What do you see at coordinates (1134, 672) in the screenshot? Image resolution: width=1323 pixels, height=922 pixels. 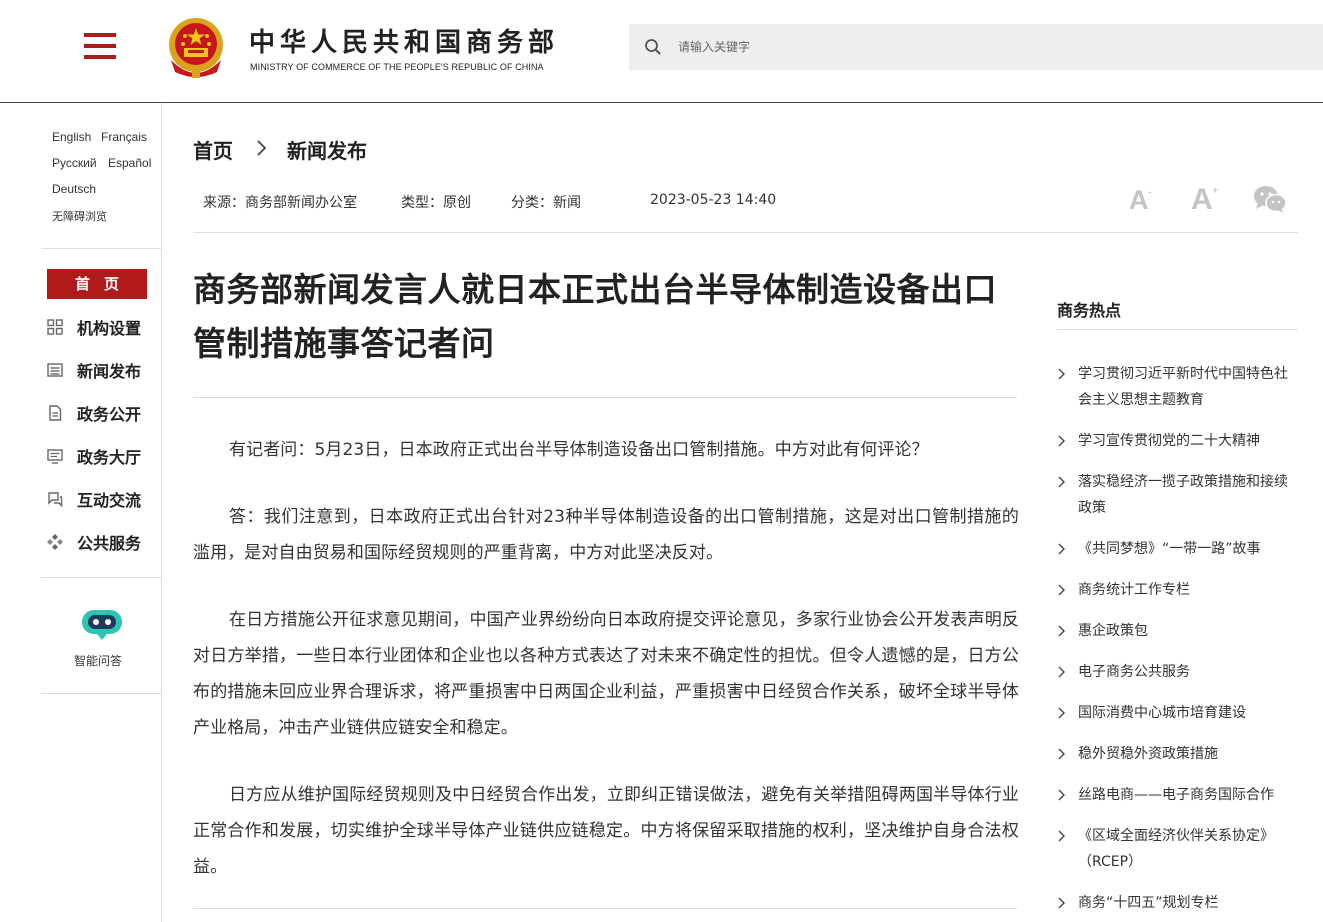 I see `hot-topic-label: 电子商务公共服务` at bounding box center [1134, 672].